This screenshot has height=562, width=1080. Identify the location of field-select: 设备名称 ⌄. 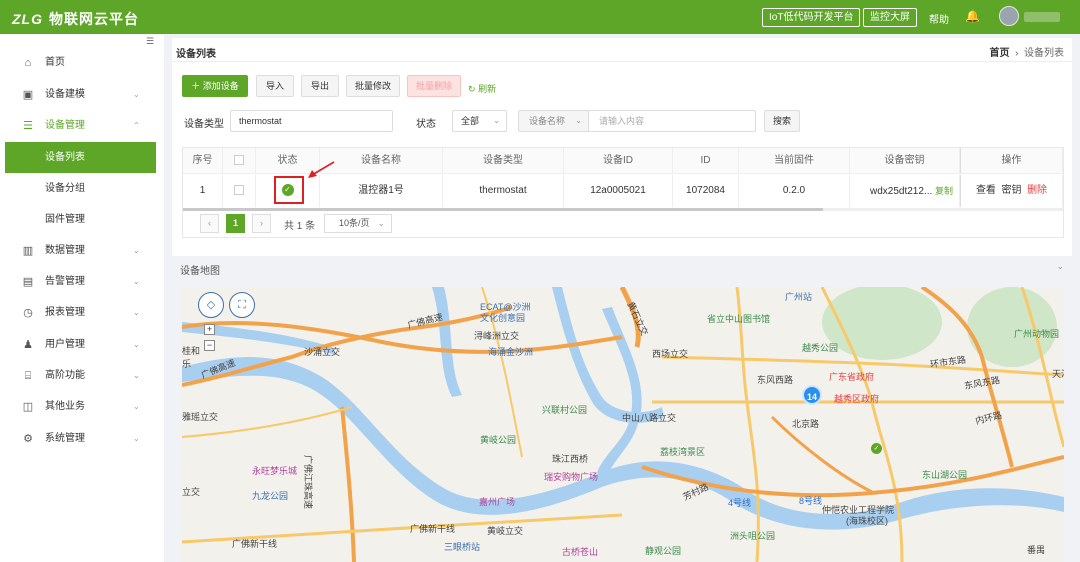
(553, 121).